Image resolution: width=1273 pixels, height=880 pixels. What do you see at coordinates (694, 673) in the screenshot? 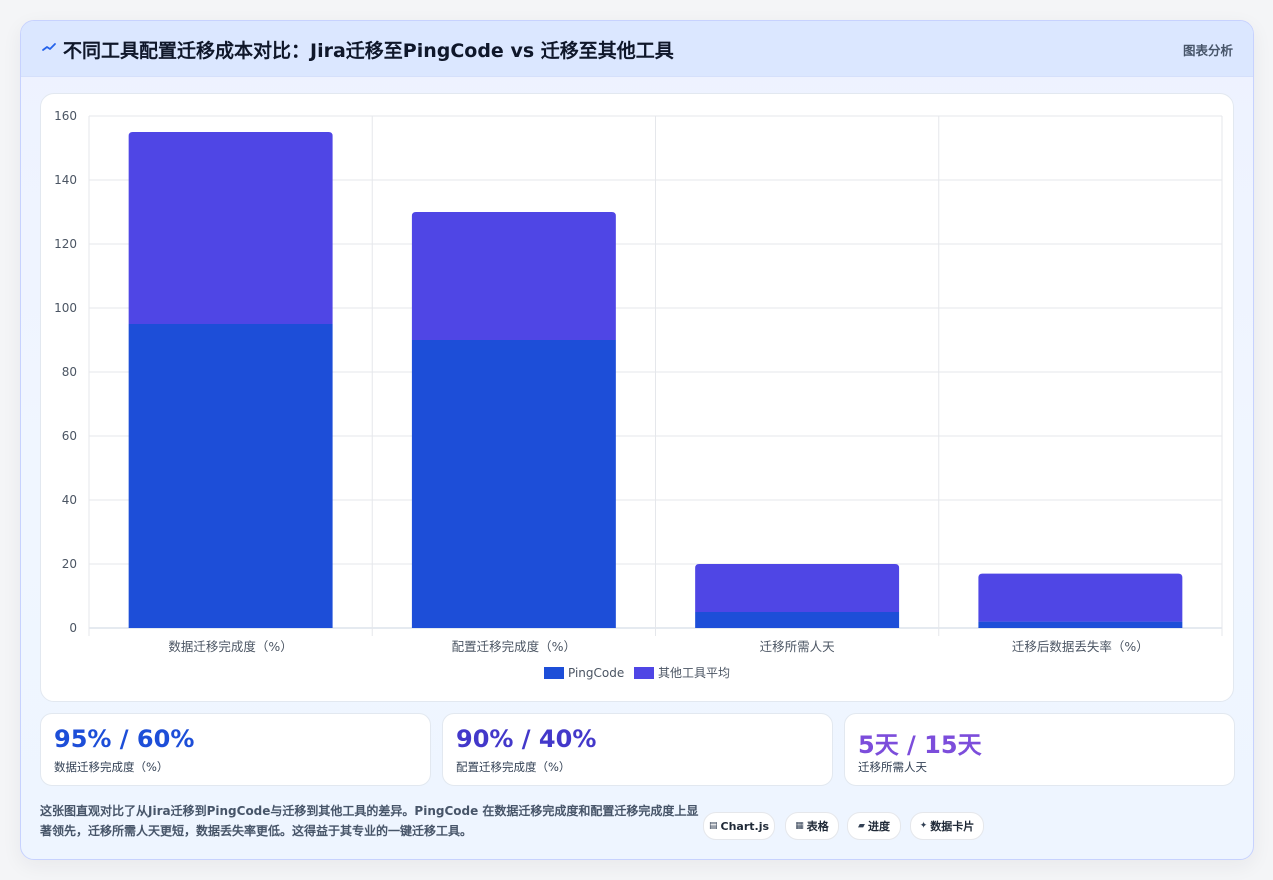
I see `legend-label: 其他工具平均` at bounding box center [694, 673].